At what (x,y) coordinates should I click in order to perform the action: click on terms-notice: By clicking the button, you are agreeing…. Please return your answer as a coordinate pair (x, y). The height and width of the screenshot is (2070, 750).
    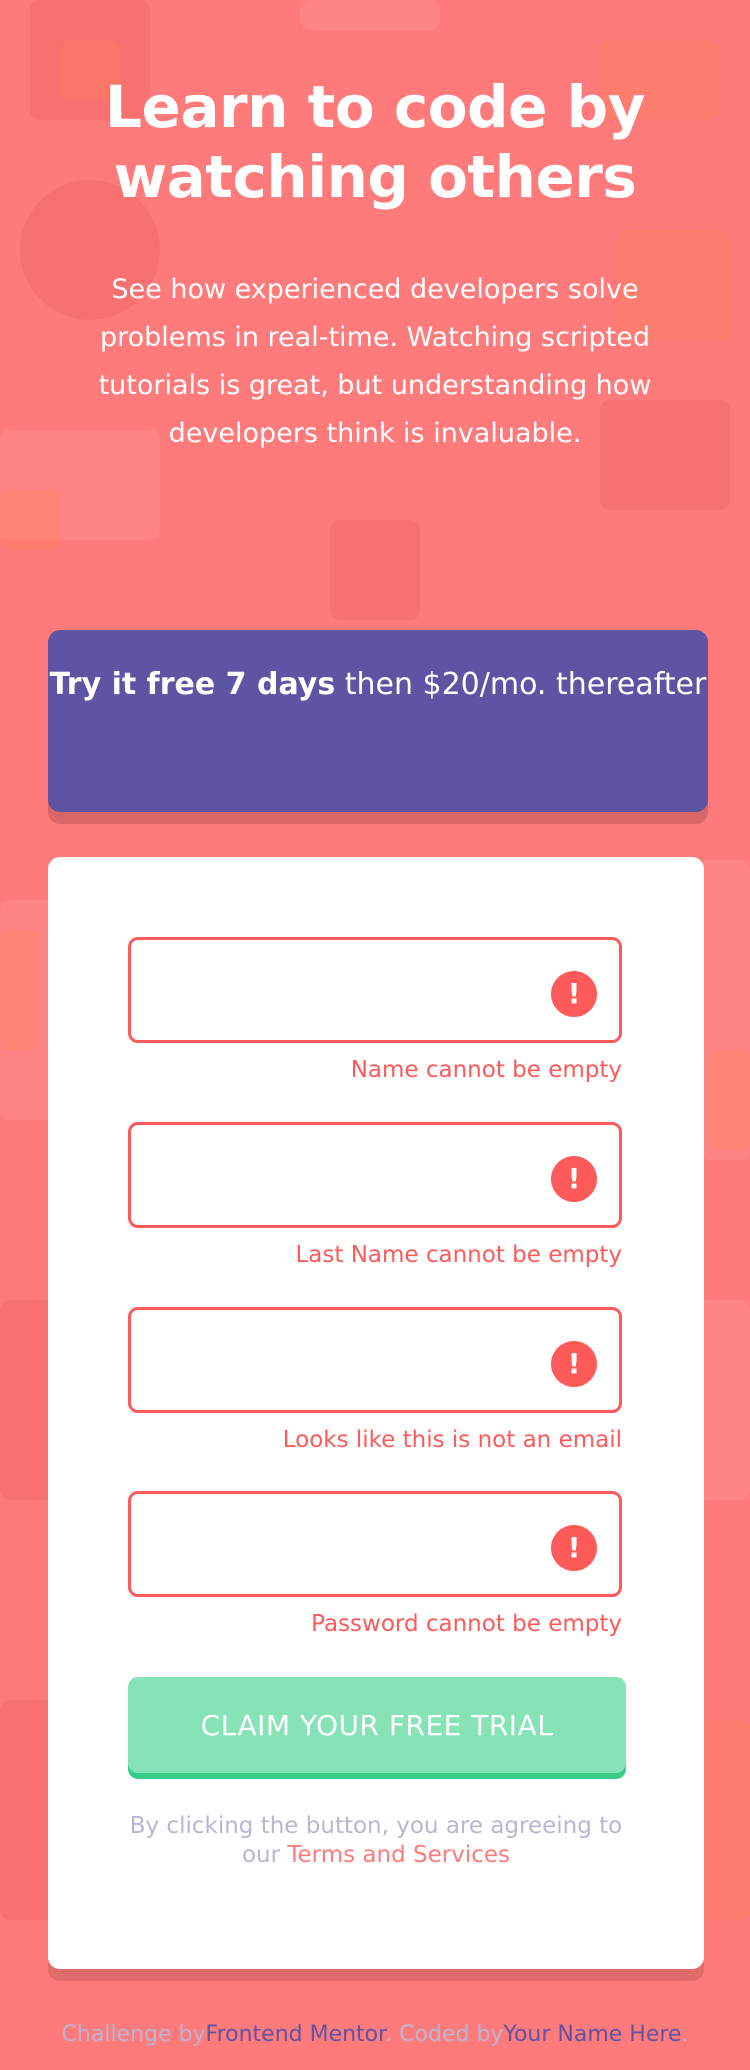
    Looking at the image, I should click on (376, 1841).